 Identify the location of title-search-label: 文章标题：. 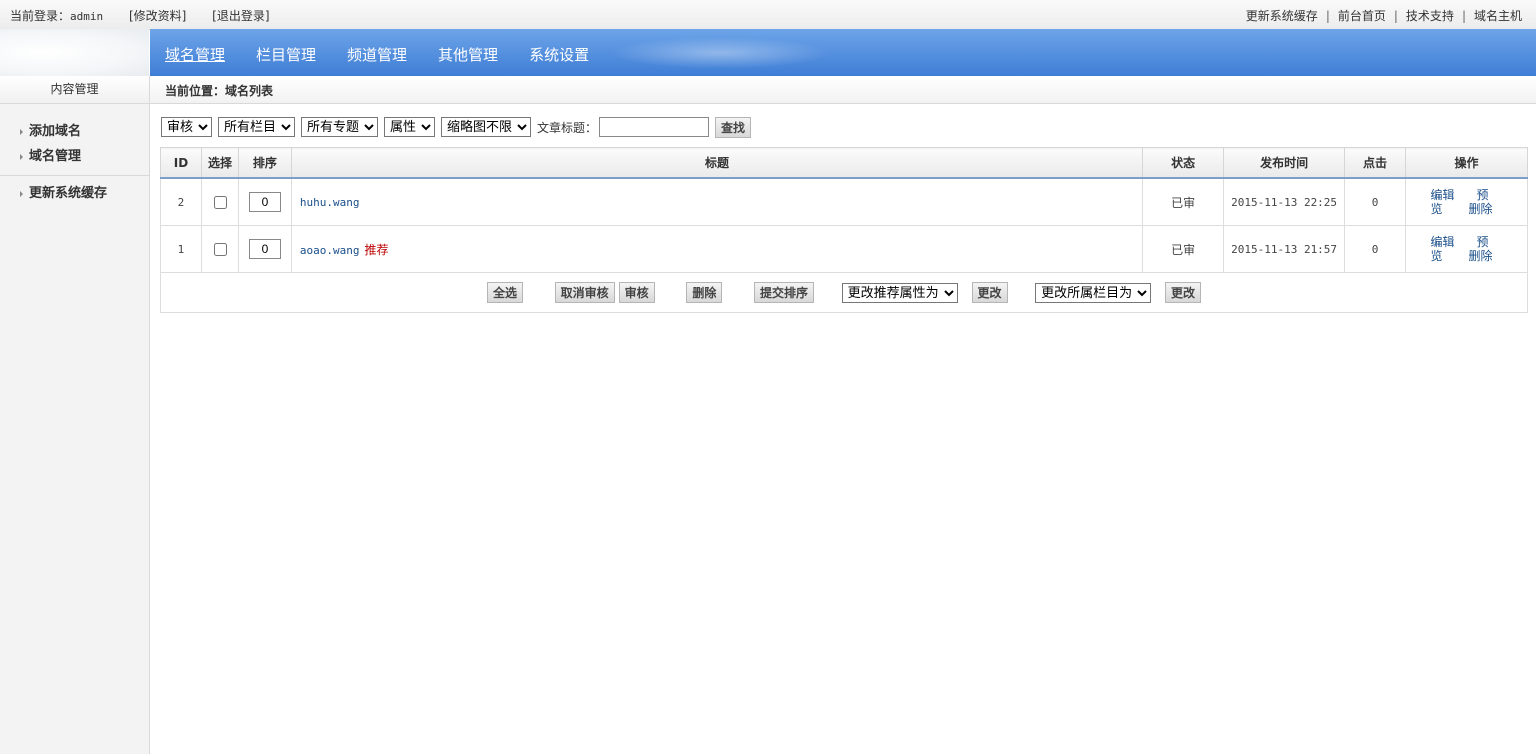
(567, 127).